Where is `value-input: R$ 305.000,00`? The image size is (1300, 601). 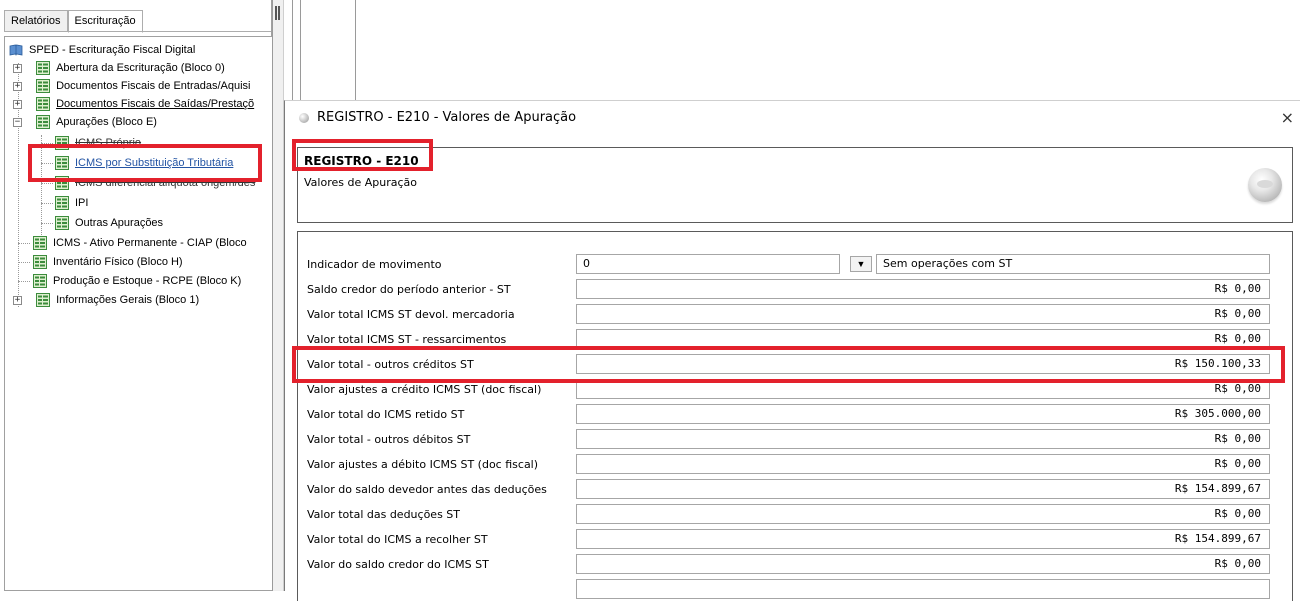 value-input: R$ 305.000,00 is located at coordinates (923, 414).